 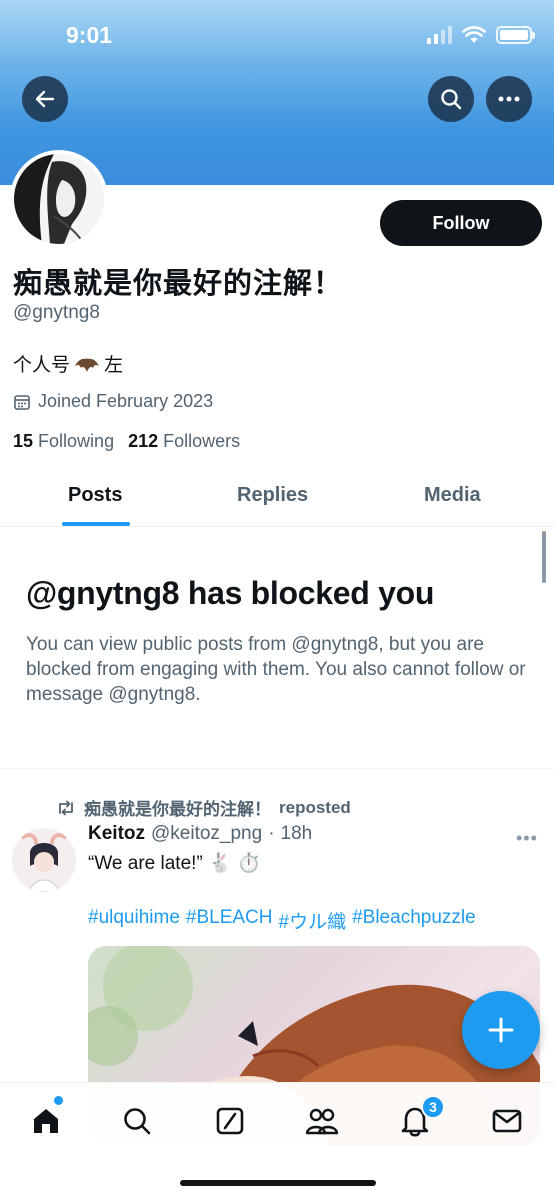 I want to click on compose-button, so click(x=501, y=1030).